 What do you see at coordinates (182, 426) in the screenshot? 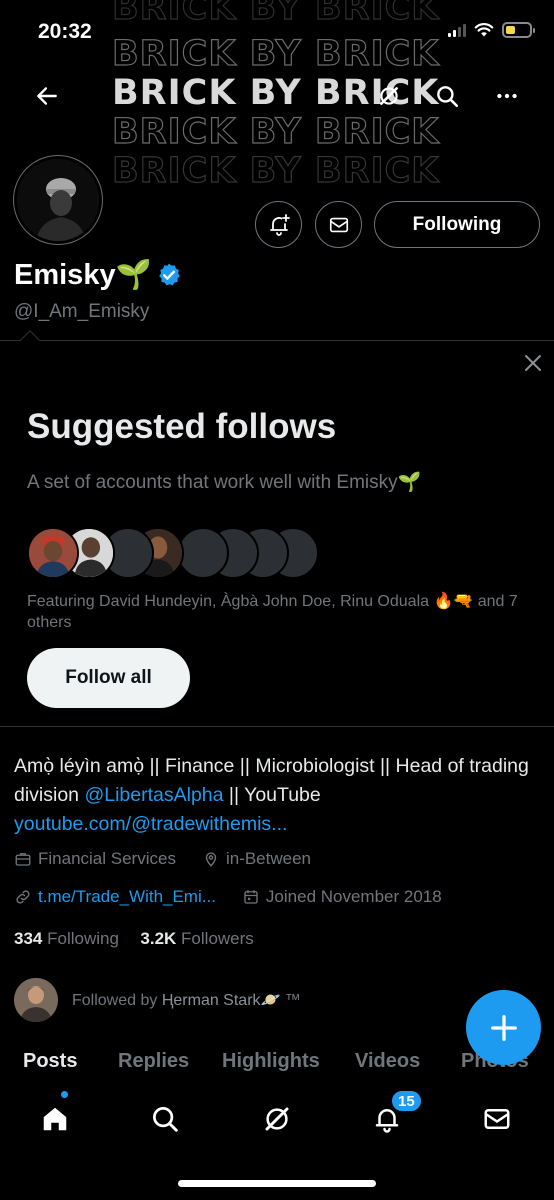
I see `suggested-title: Suggested follows` at bounding box center [182, 426].